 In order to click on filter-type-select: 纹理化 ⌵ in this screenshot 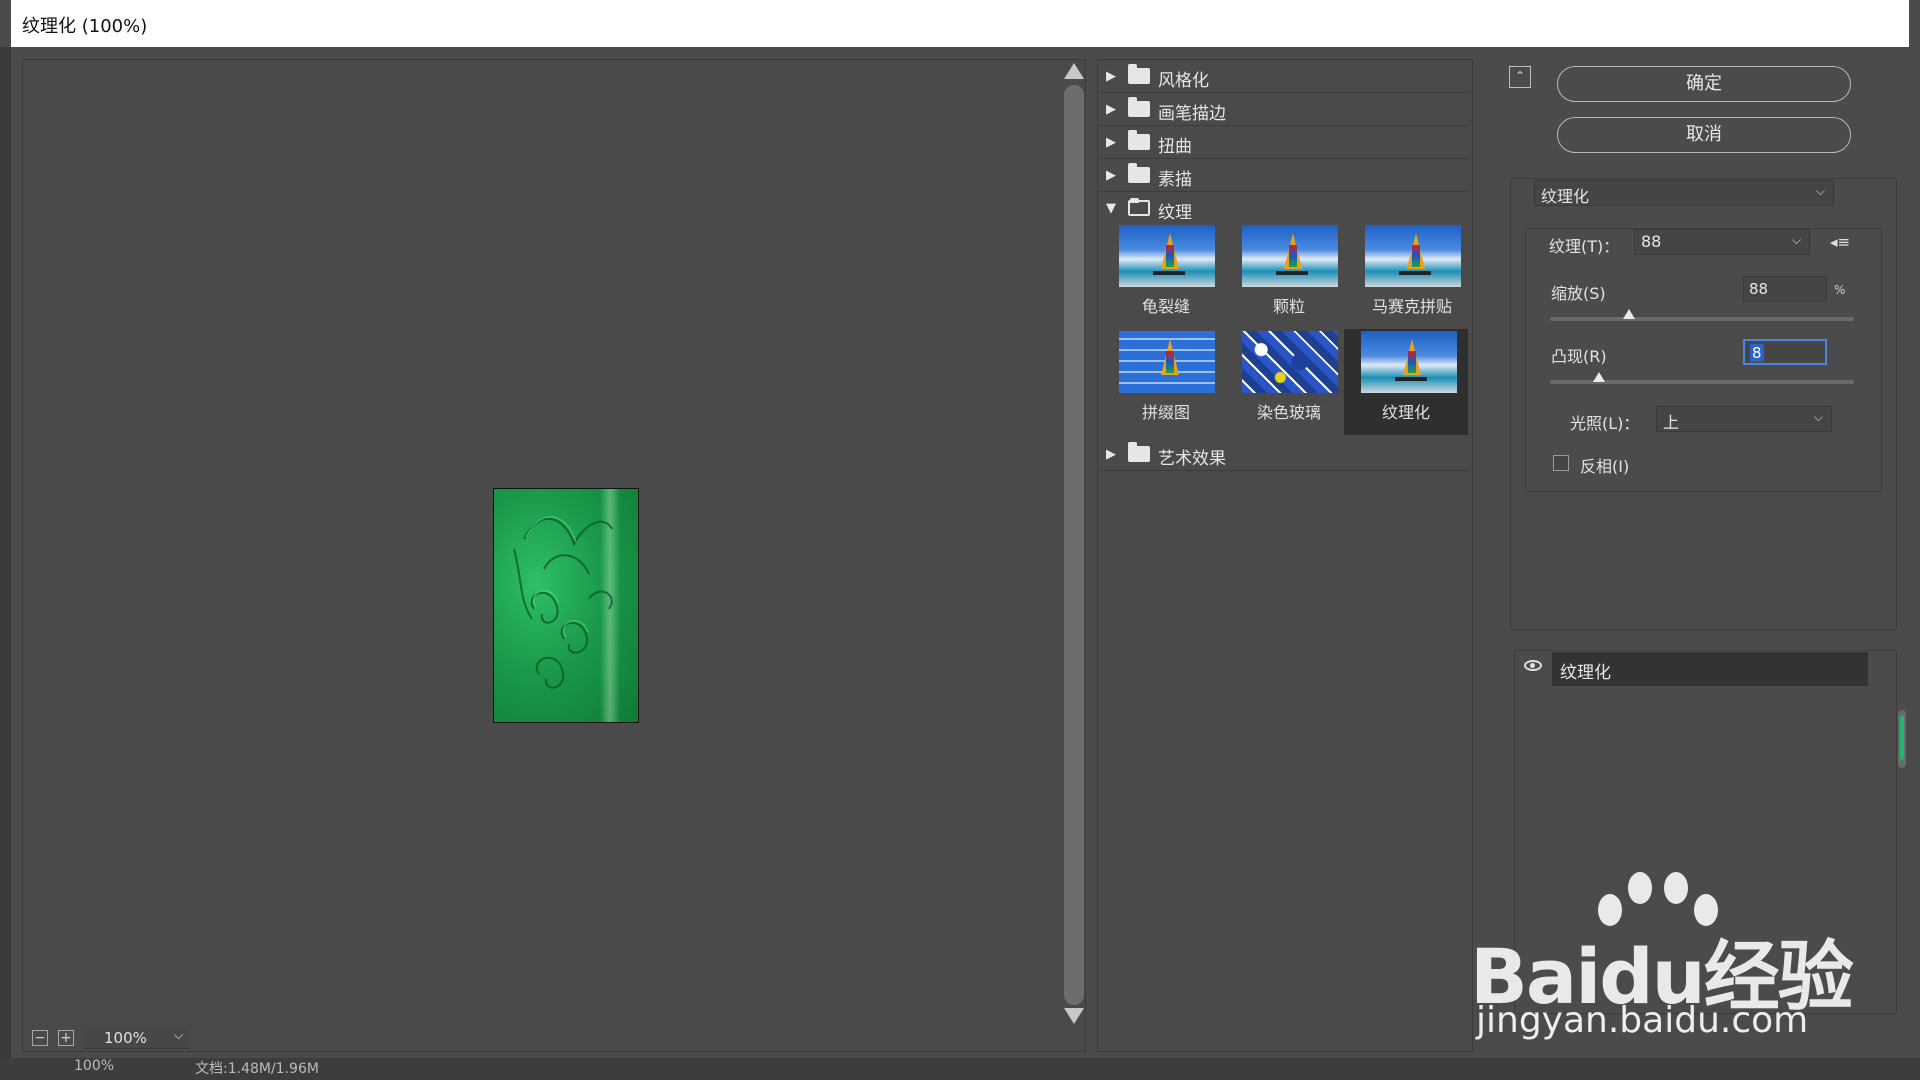, I will do `click(1684, 193)`.